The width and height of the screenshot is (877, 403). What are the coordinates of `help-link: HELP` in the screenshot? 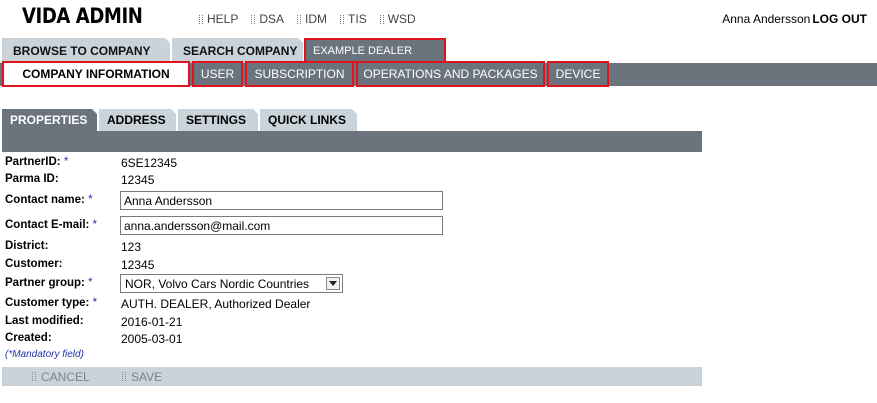 It's located at (218, 19).